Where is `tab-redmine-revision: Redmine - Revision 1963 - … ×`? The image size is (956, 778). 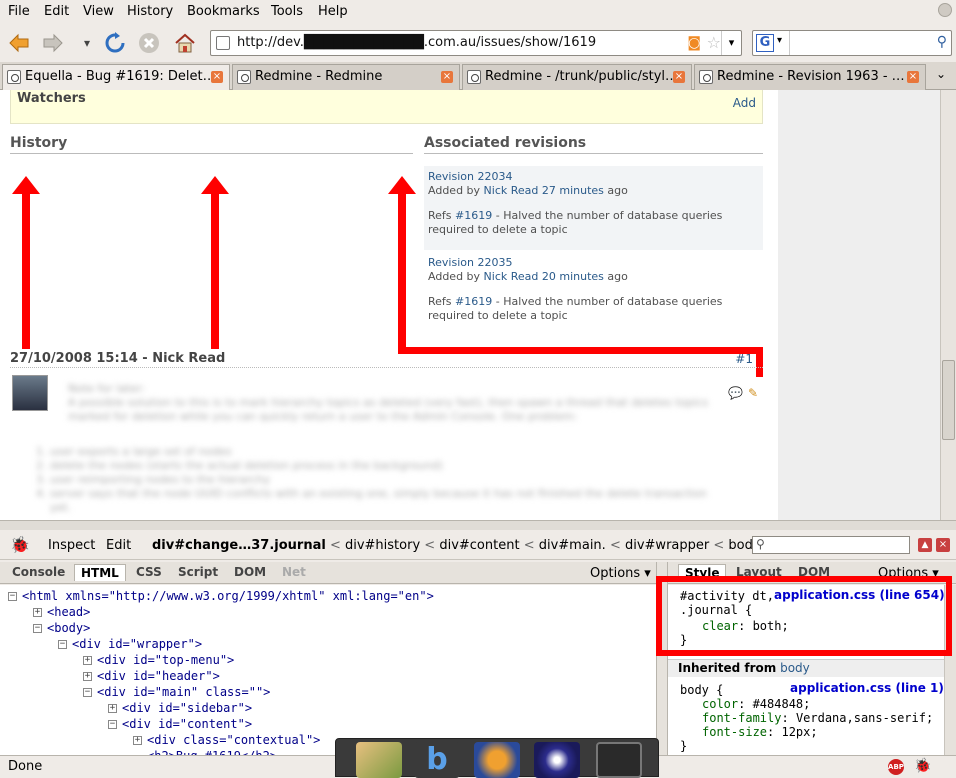
tab-redmine-revision: Redmine - Revision 1963 - … × is located at coordinates (810, 77).